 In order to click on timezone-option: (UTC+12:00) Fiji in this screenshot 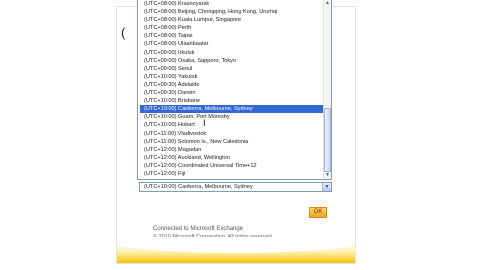, I will do `click(231, 174)`.